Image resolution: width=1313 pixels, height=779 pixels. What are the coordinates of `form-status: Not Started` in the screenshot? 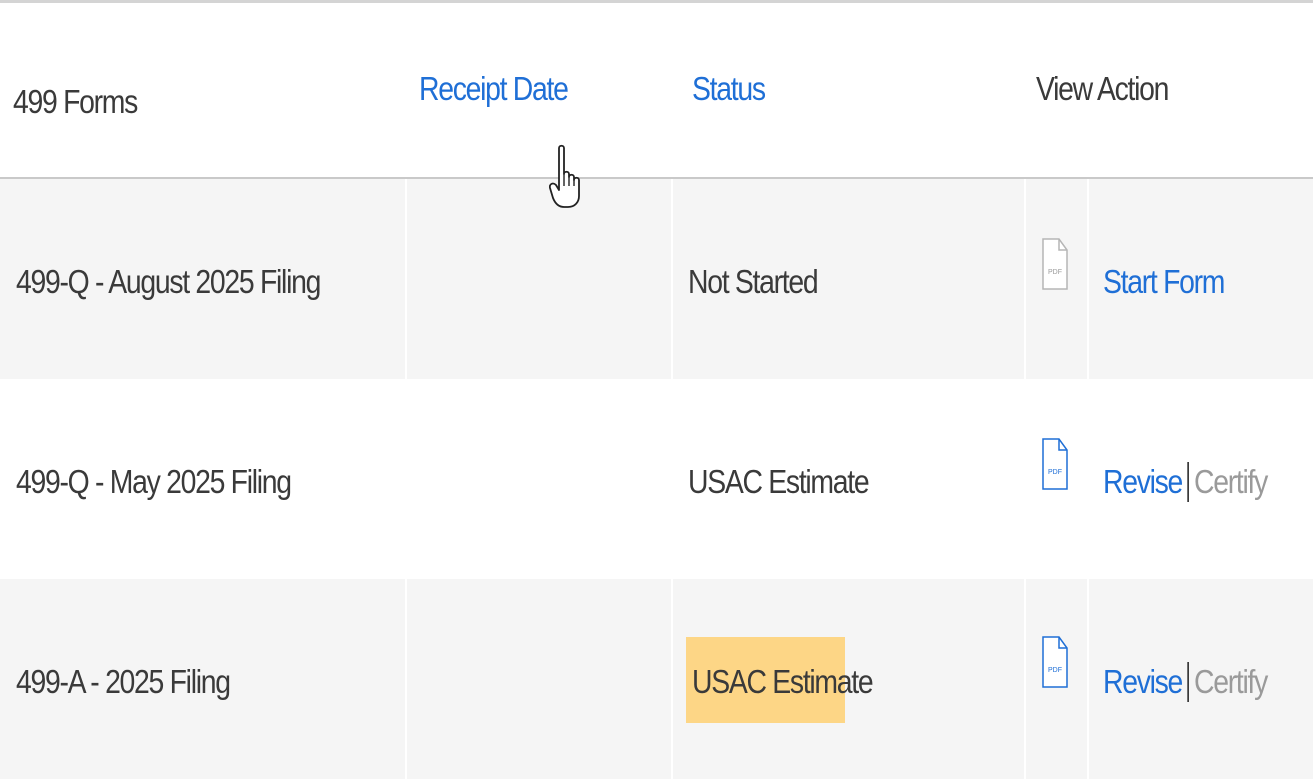 It's located at (753, 281).